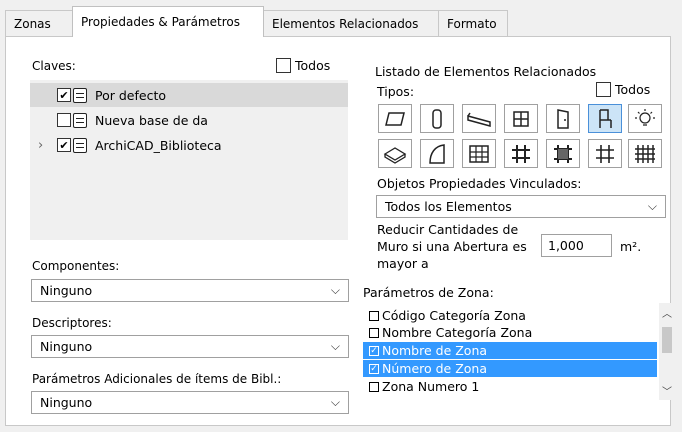 The height and width of the screenshot is (432, 682). I want to click on grid-hatched-icon, so click(645, 153).